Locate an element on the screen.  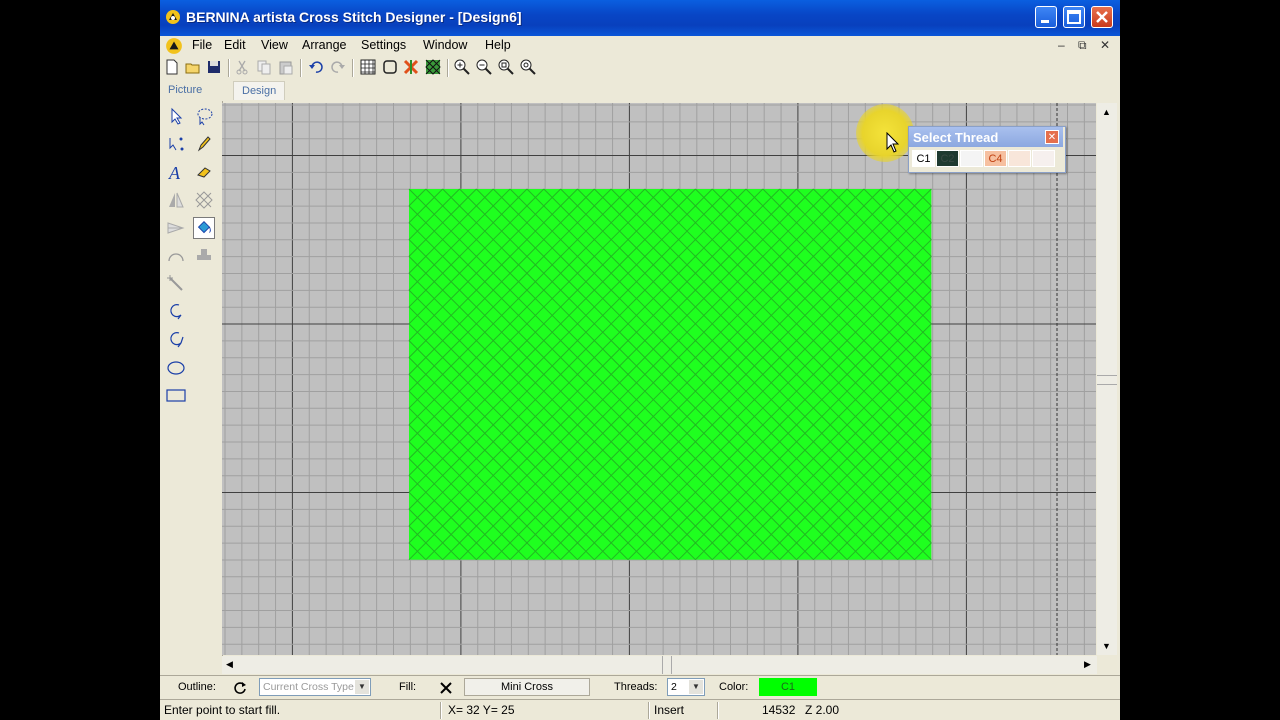
cursor-highlight is located at coordinates (885, 133).